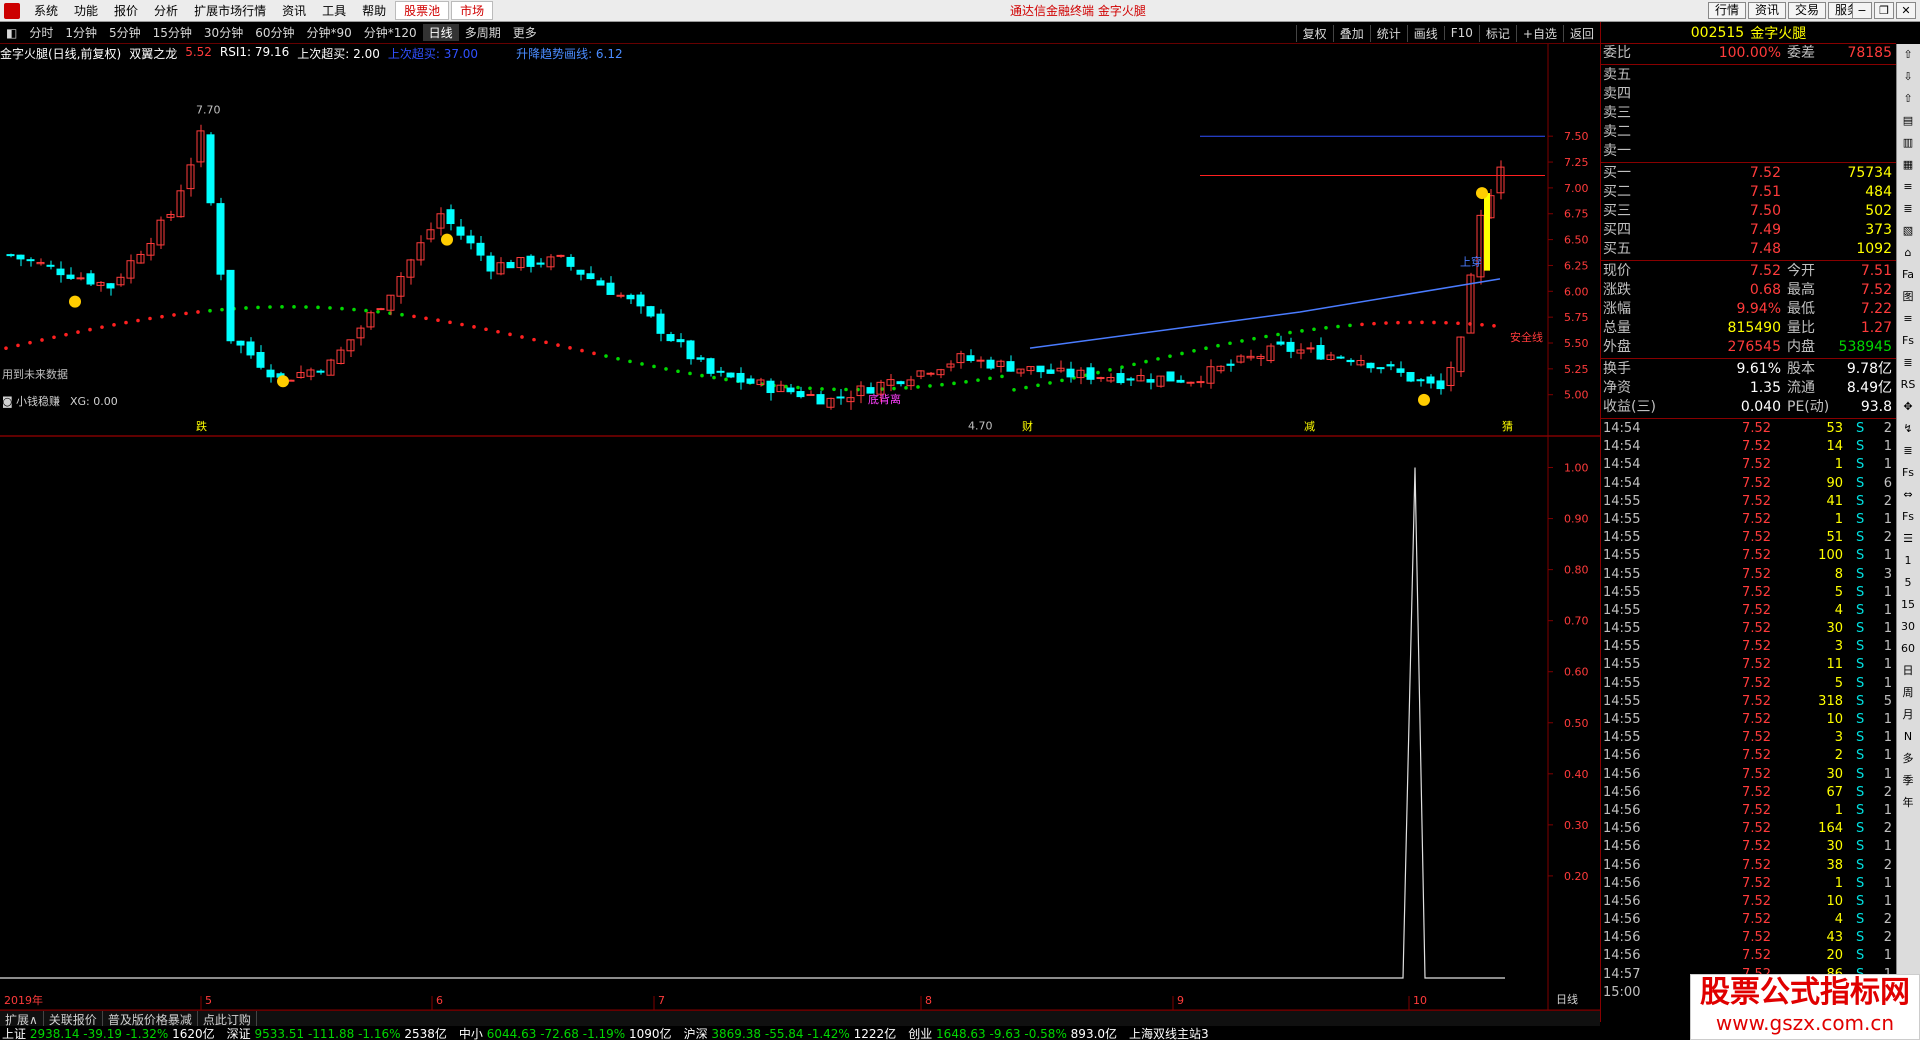  Describe the element at coordinates (328, 32) in the screenshot. I see `period-90min: 分钟*90` at that location.